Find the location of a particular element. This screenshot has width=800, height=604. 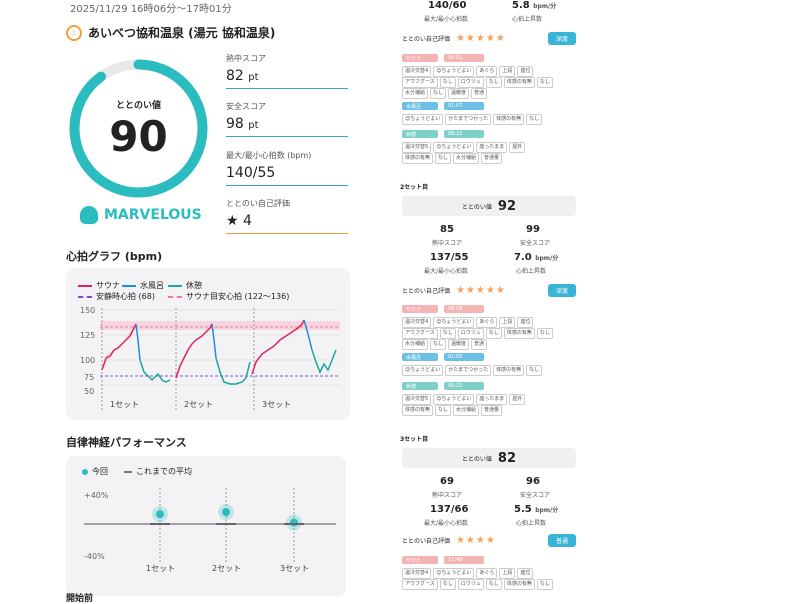

y-tick: 100 is located at coordinates (87, 360).